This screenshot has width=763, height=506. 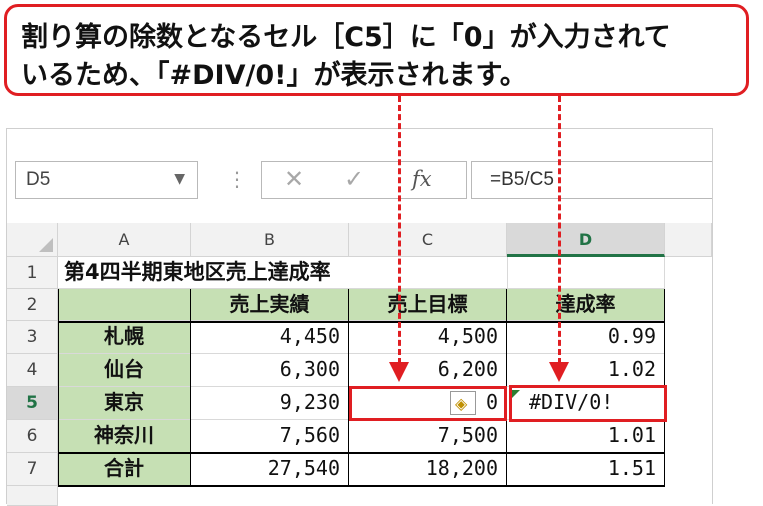 What do you see at coordinates (516, 394) in the screenshot?
I see `error-indicator-icon` at bounding box center [516, 394].